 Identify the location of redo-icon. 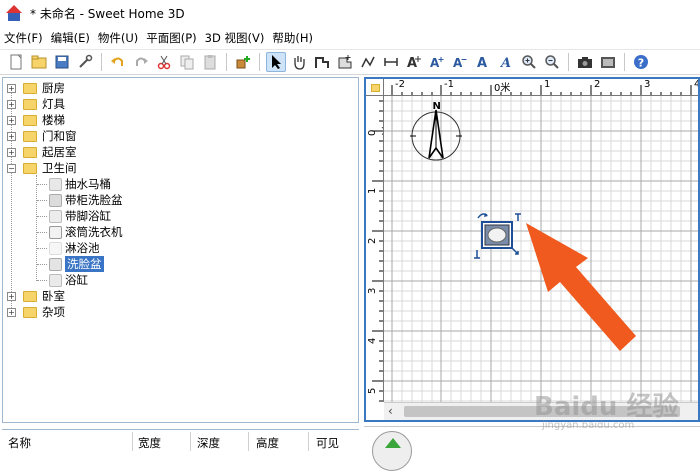
(141, 62).